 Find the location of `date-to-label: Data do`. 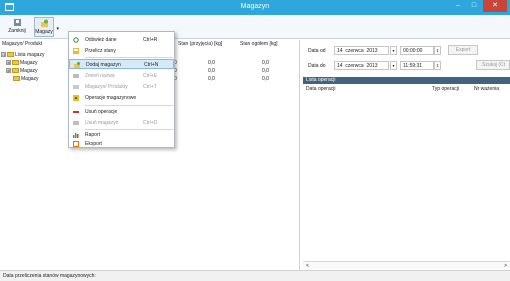

date-to-label: Data do is located at coordinates (317, 66).